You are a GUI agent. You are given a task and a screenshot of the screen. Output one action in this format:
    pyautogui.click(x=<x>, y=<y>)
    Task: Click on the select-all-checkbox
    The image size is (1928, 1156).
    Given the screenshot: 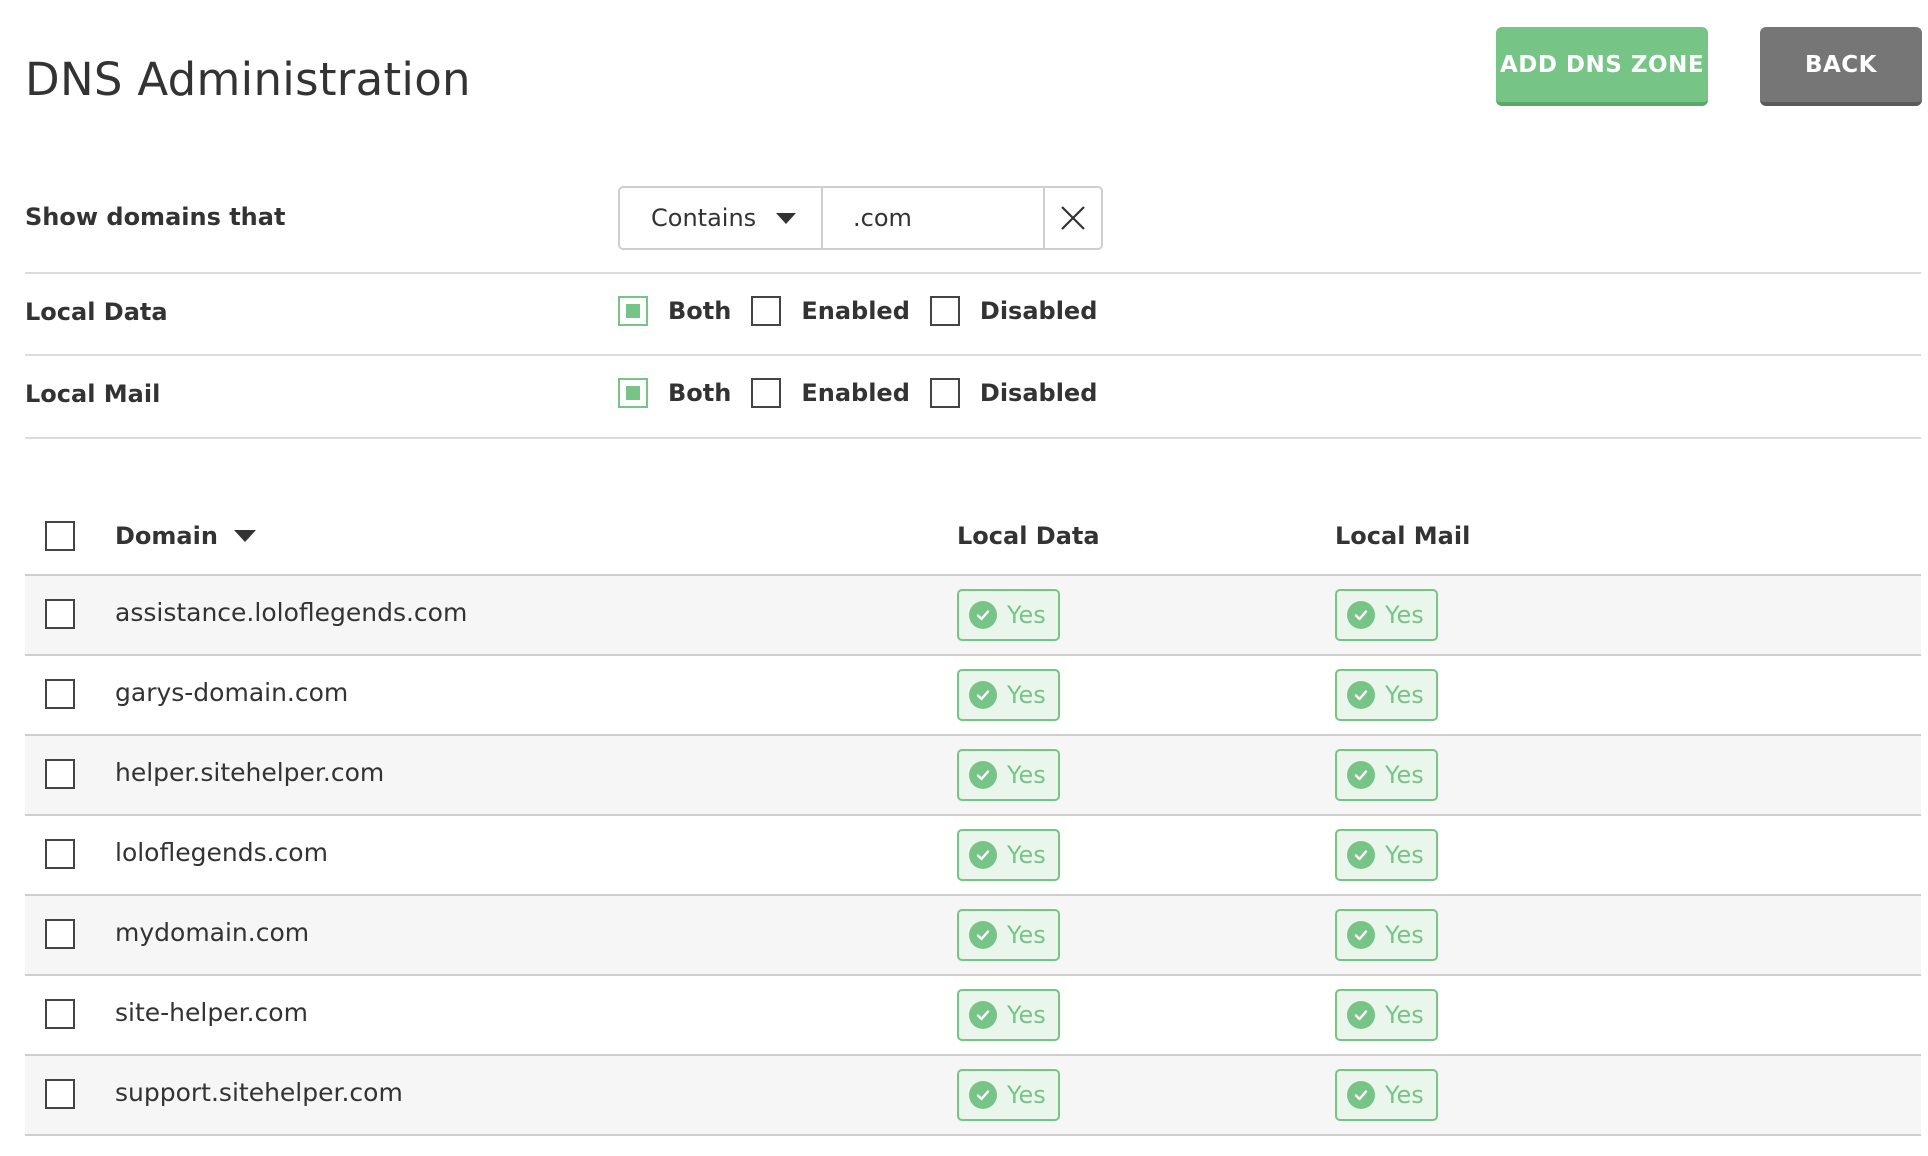 What is the action you would take?
    pyautogui.click(x=60, y=536)
    